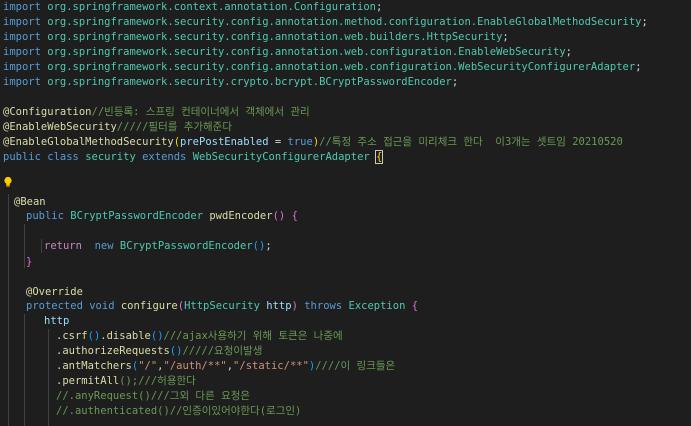 Image resolution: width=691 pixels, height=426 pixels. Describe the element at coordinates (104, 246) in the screenshot. I see `keyword-new: new` at that location.